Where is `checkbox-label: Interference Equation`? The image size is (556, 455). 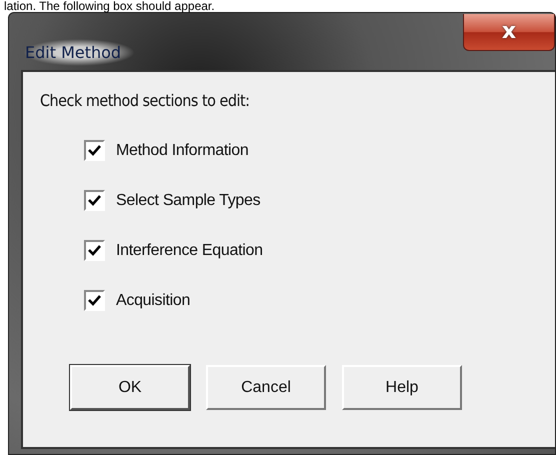 checkbox-label: Interference Equation is located at coordinates (189, 251).